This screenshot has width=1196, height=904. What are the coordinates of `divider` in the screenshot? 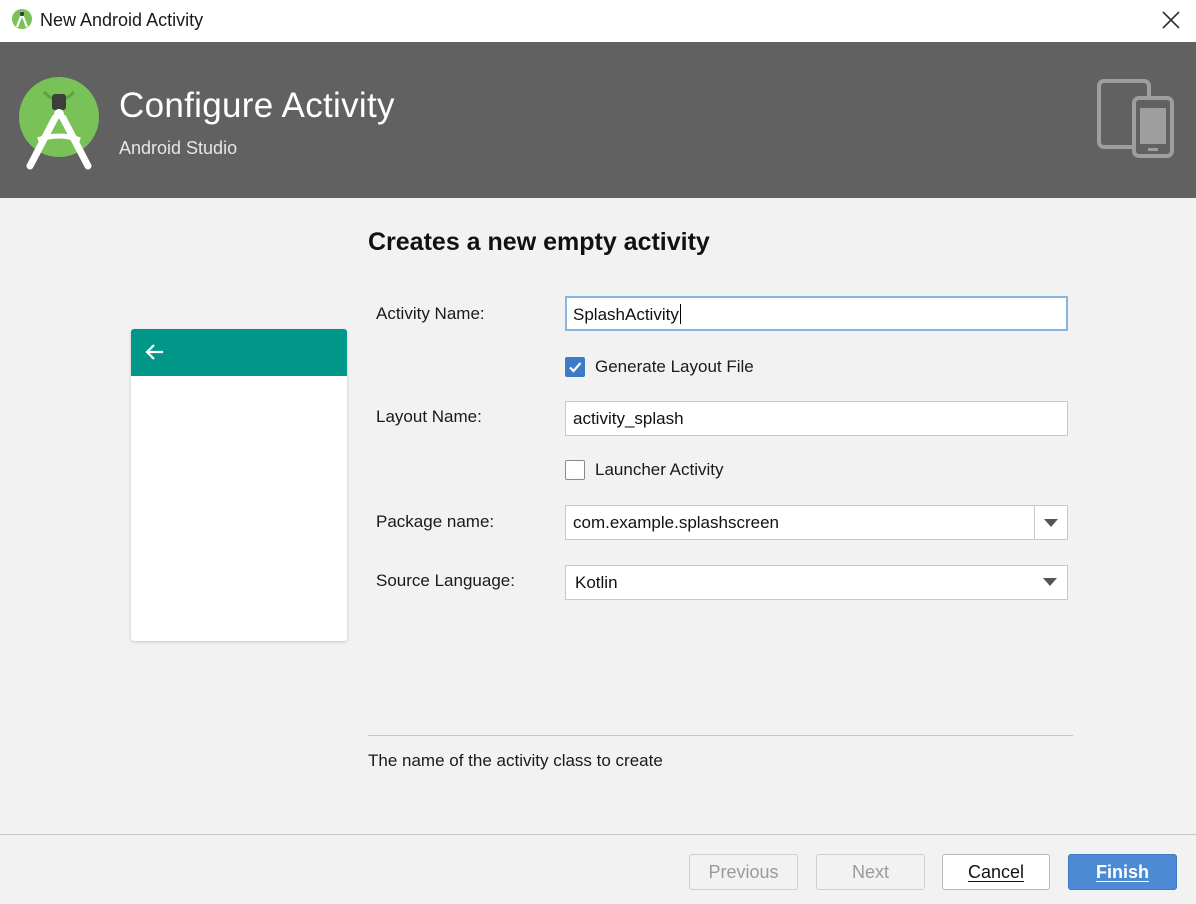 It's located at (720, 735).